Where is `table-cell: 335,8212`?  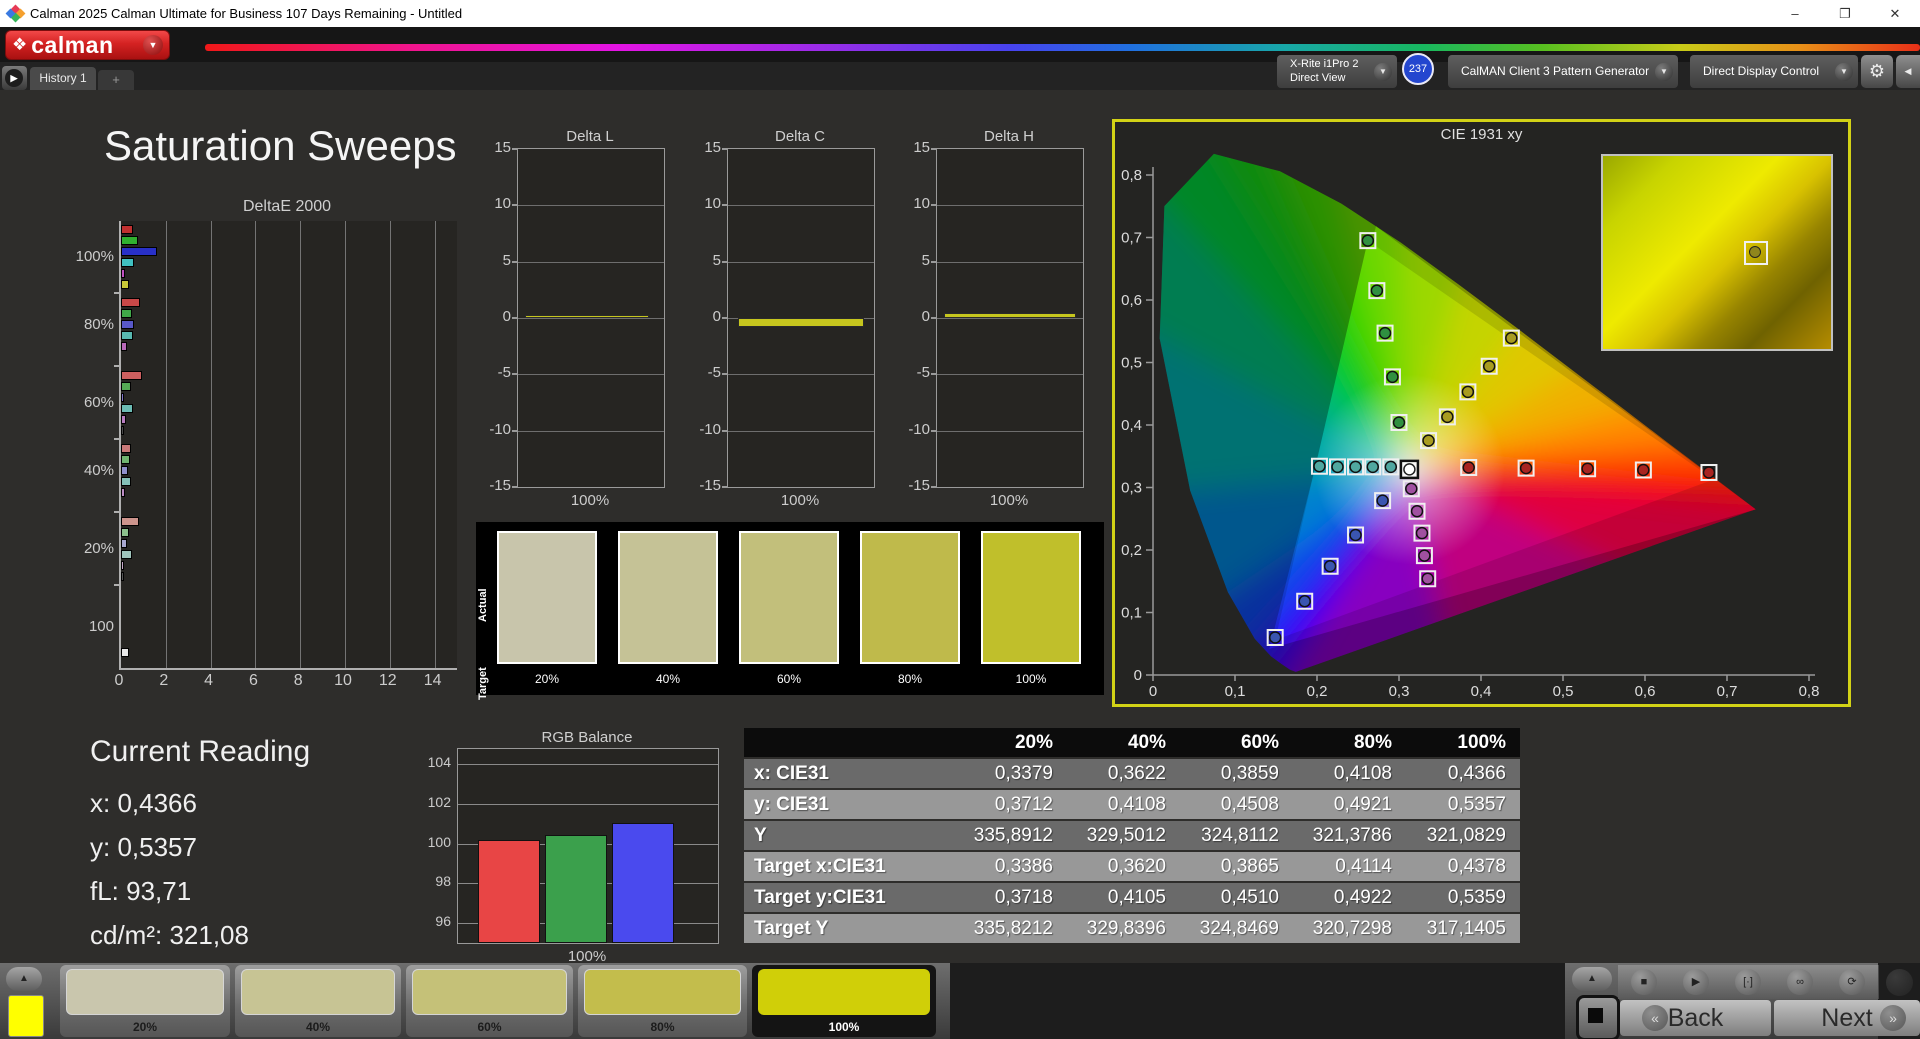
table-cell: 335,8212 is located at coordinates (1013, 928).